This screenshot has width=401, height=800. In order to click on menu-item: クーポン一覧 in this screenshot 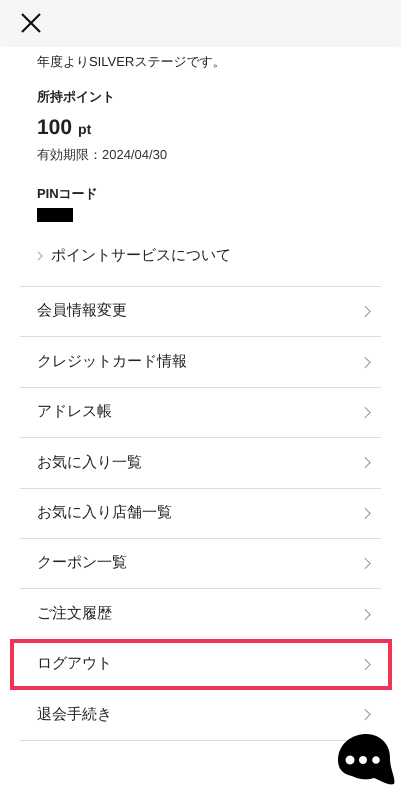, I will do `click(200, 563)`.